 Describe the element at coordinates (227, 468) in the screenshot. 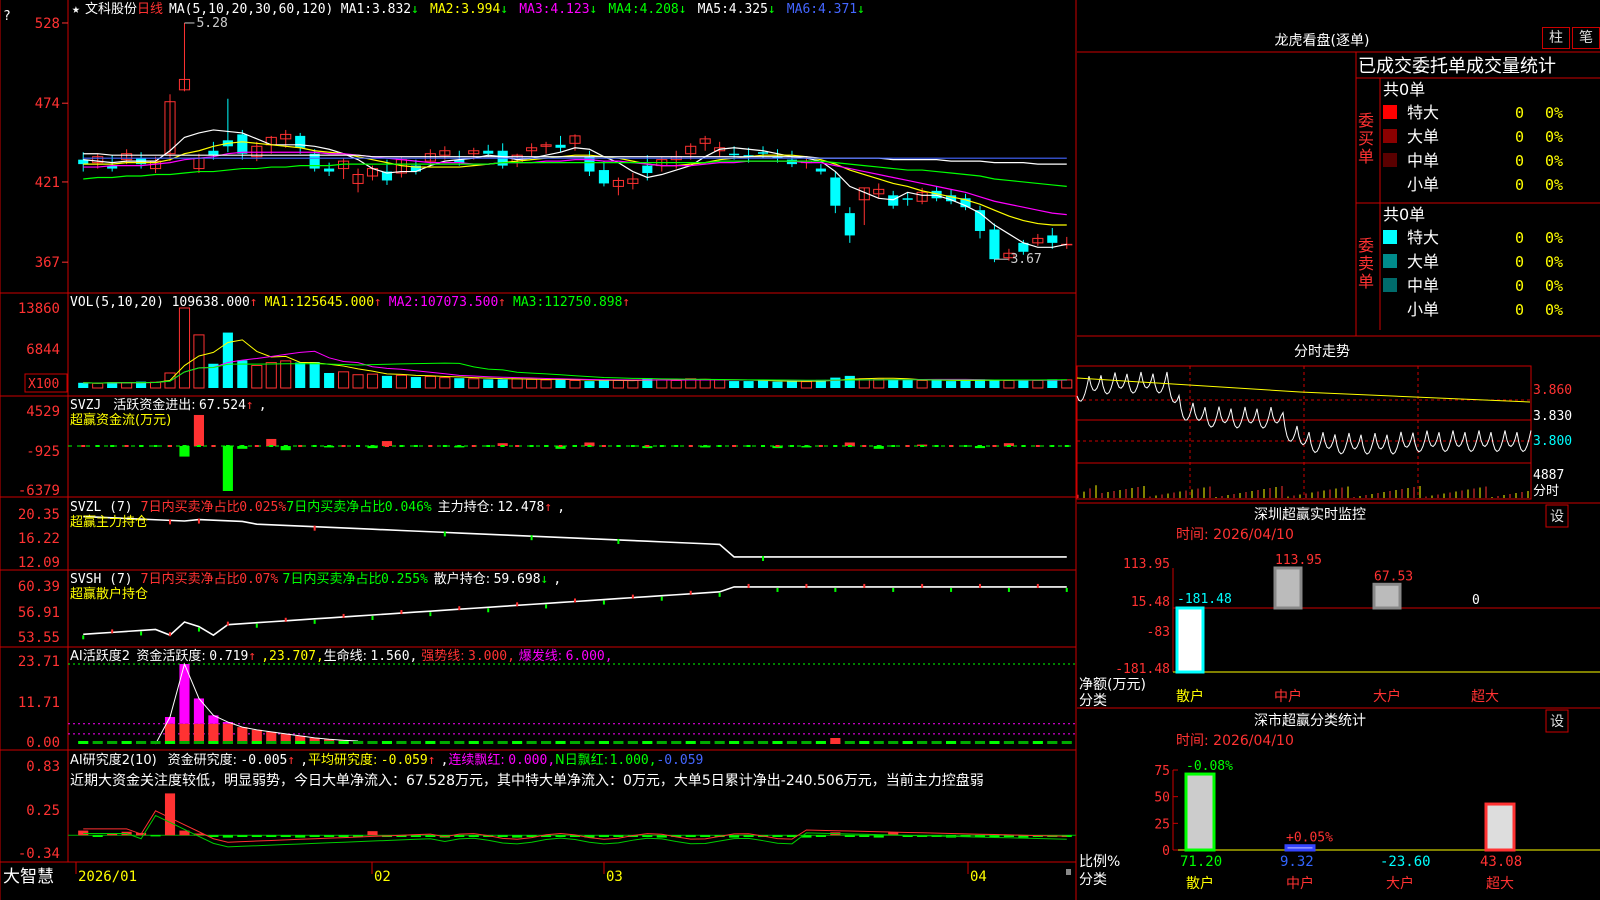

I see `fund-flow-bar` at that location.